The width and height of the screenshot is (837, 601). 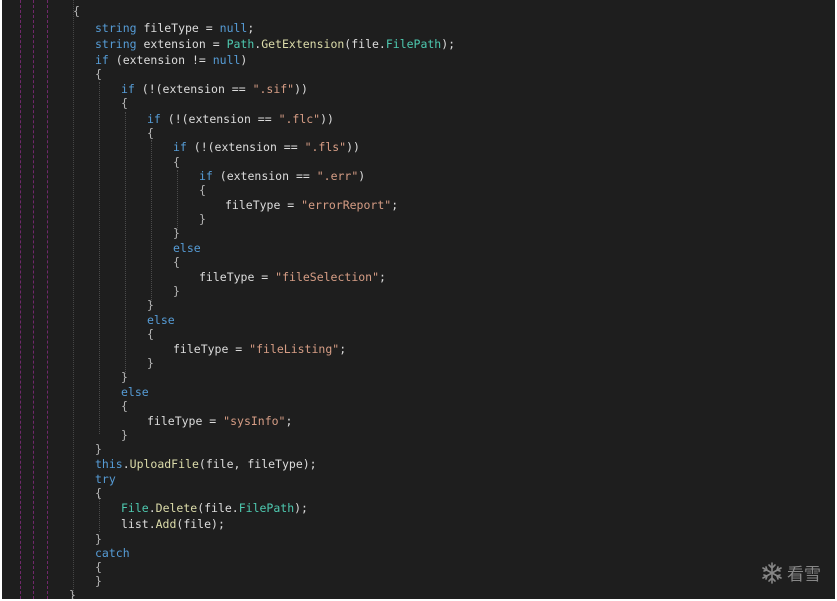 I want to click on code-line: if (!(extension == ".flc")), so click(x=240, y=119).